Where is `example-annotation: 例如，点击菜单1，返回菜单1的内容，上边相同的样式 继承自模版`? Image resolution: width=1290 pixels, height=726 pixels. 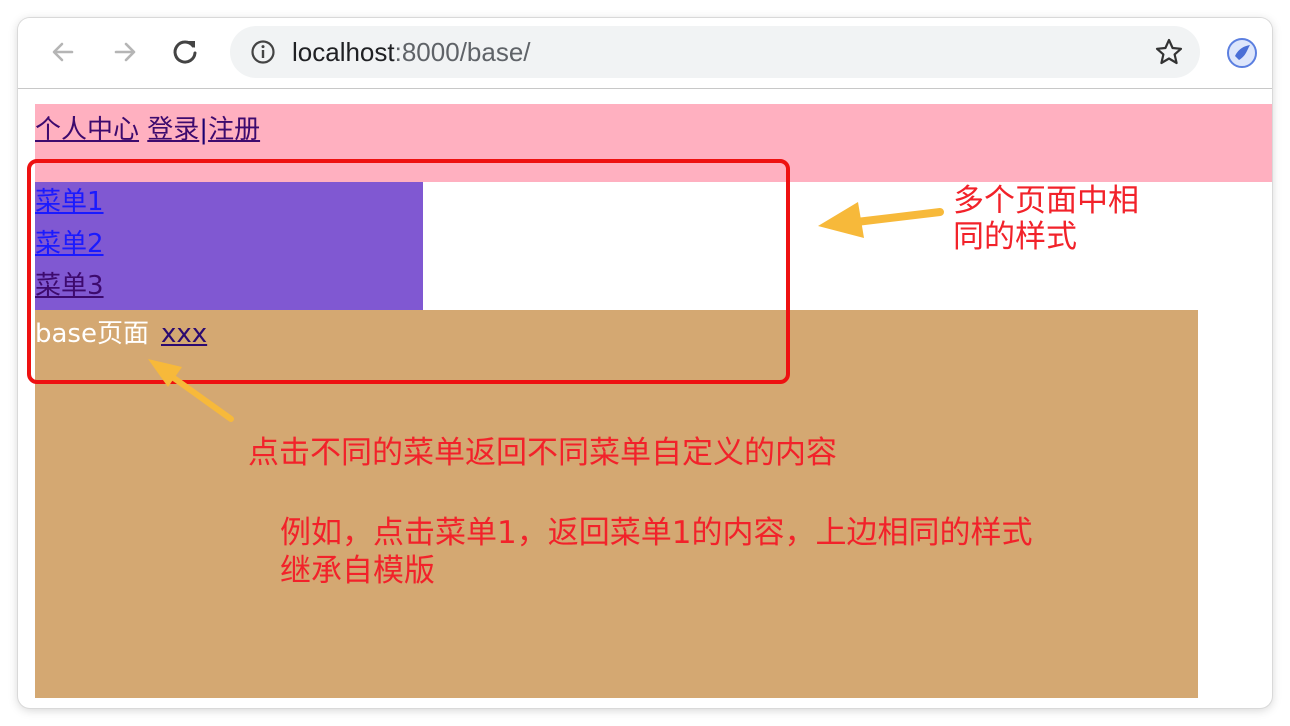 example-annotation: 例如，点击菜单1，返回菜单1的内容，上边相同的样式 继承自模版 is located at coordinates (656, 552).